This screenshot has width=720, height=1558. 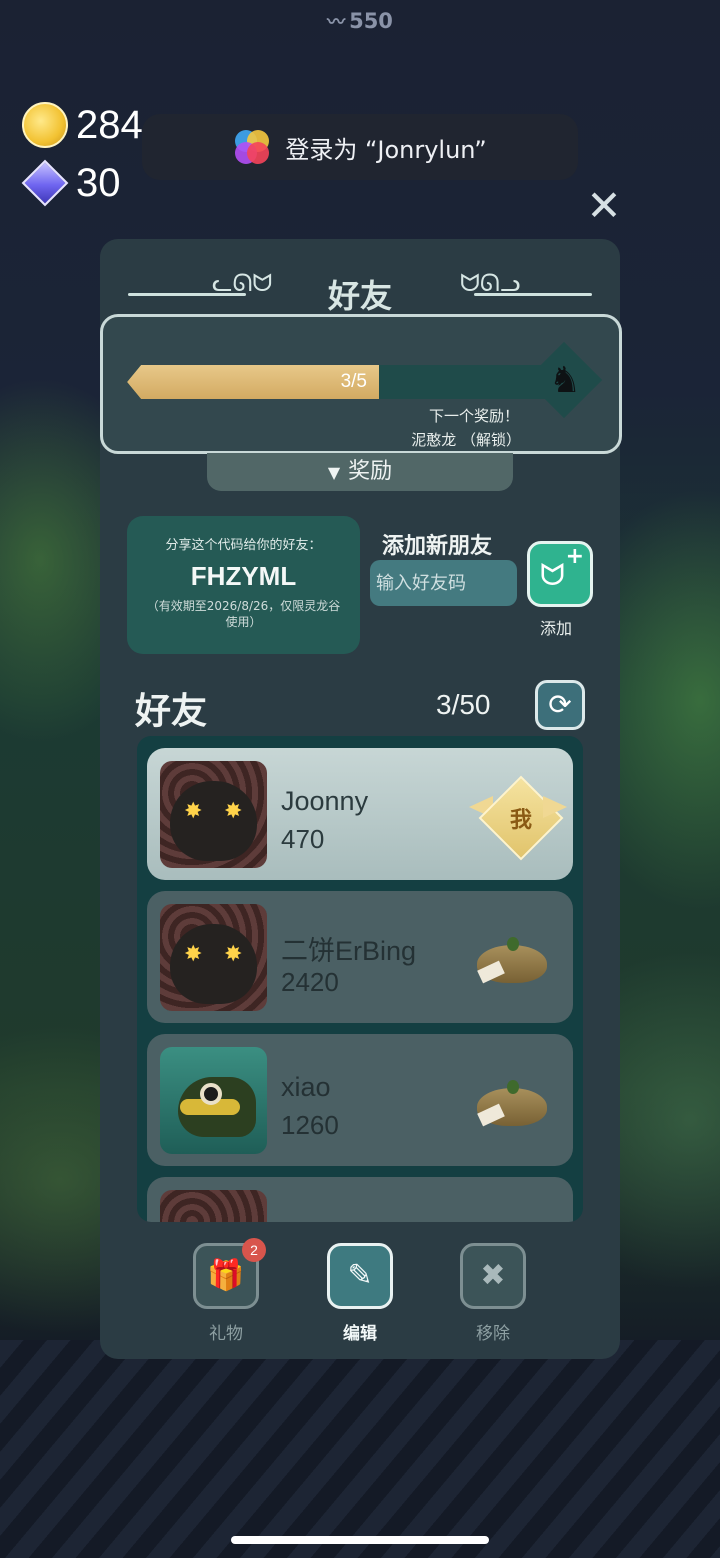 I want to click on refresh-icon: ⟳, so click(x=560, y=704).